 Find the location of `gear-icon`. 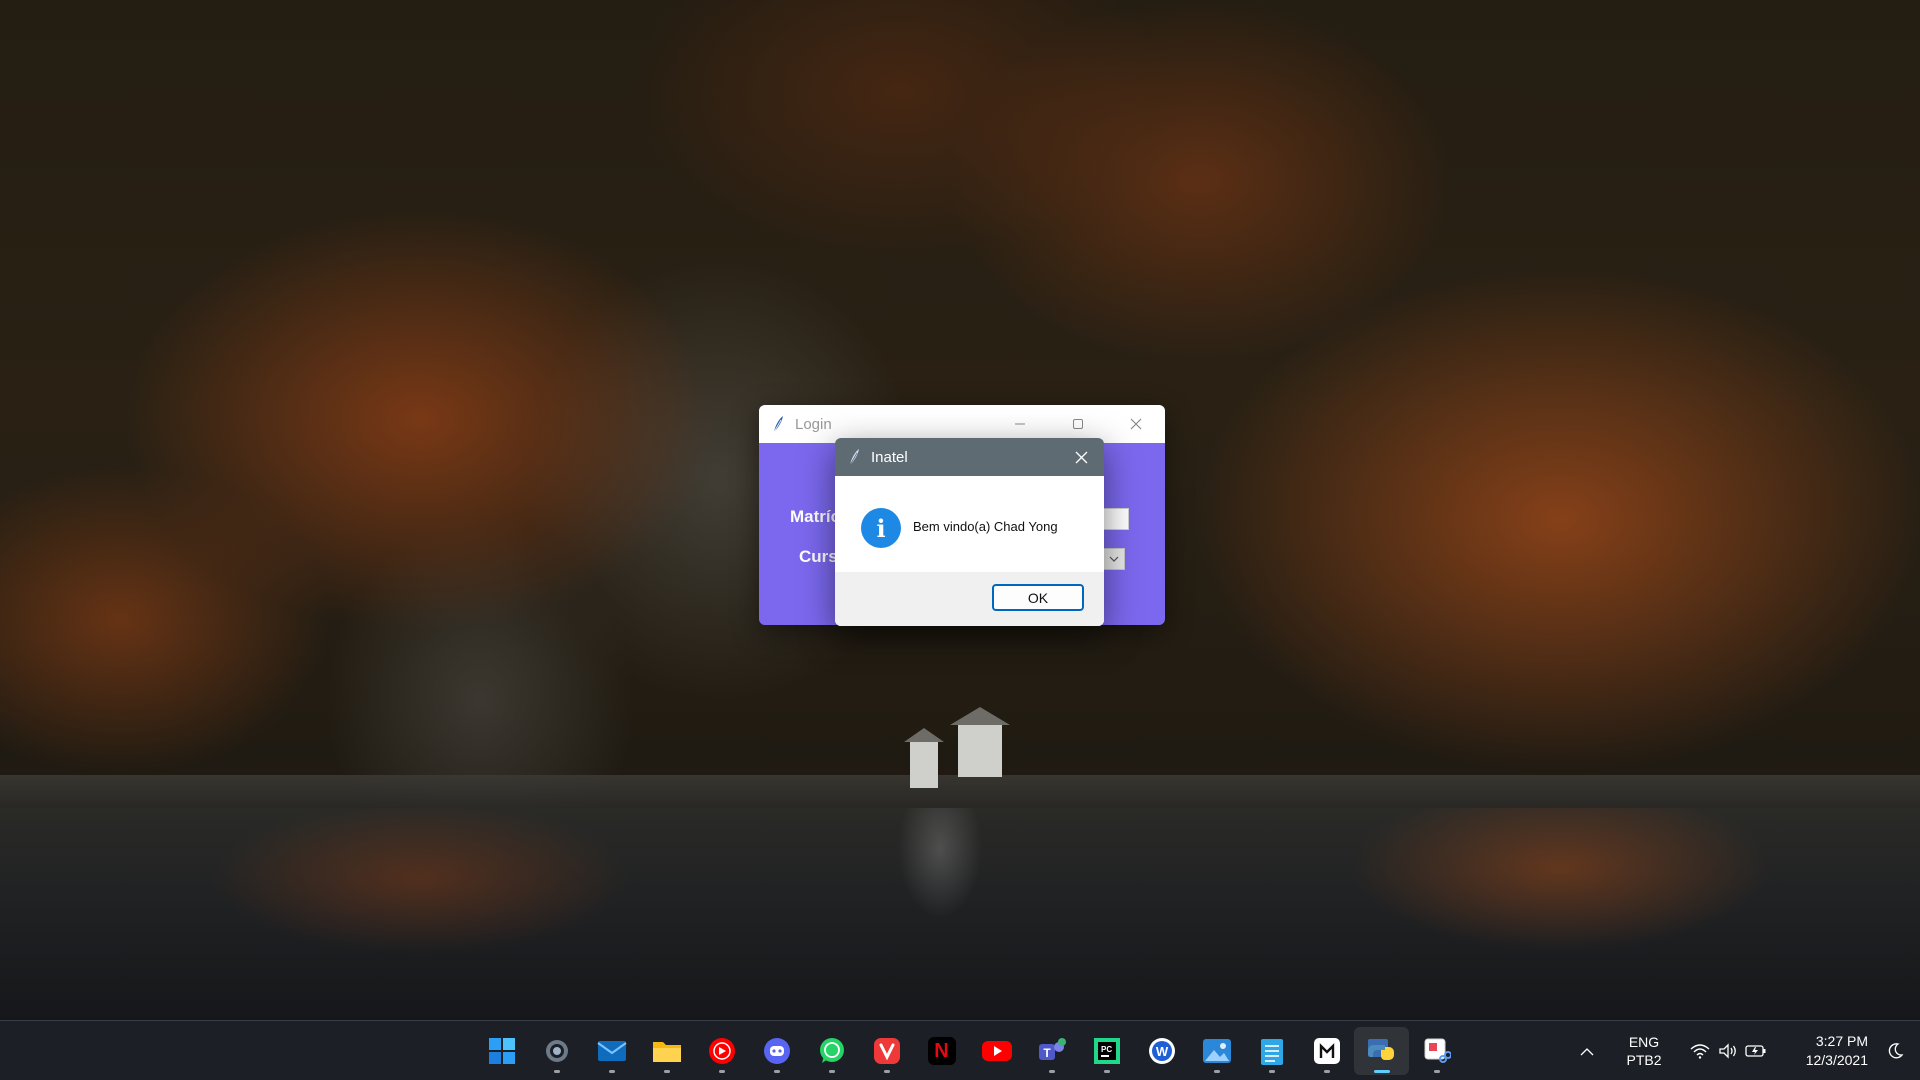

gear-icon is located at coordinates (556, 1051).